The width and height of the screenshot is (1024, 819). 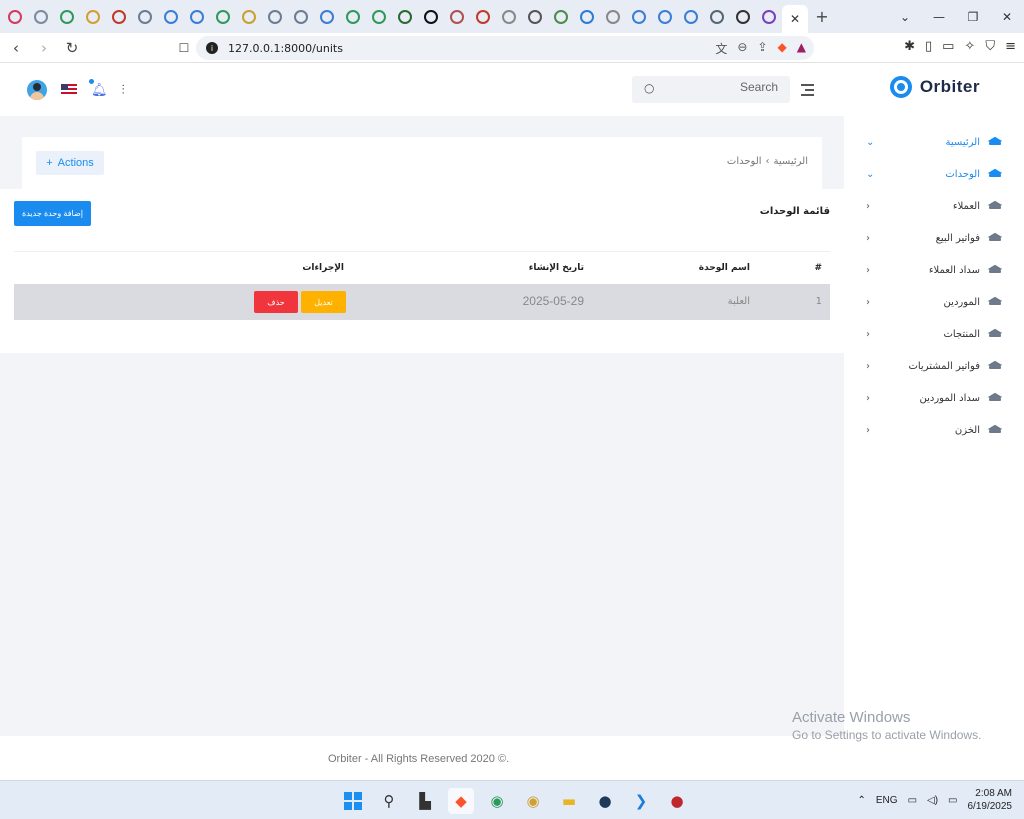 What do you see at coordinates (934, 366) in the screenshot?
I see `sidebar-item: › فواتير المشتريات` at bounding box center [934, 366].